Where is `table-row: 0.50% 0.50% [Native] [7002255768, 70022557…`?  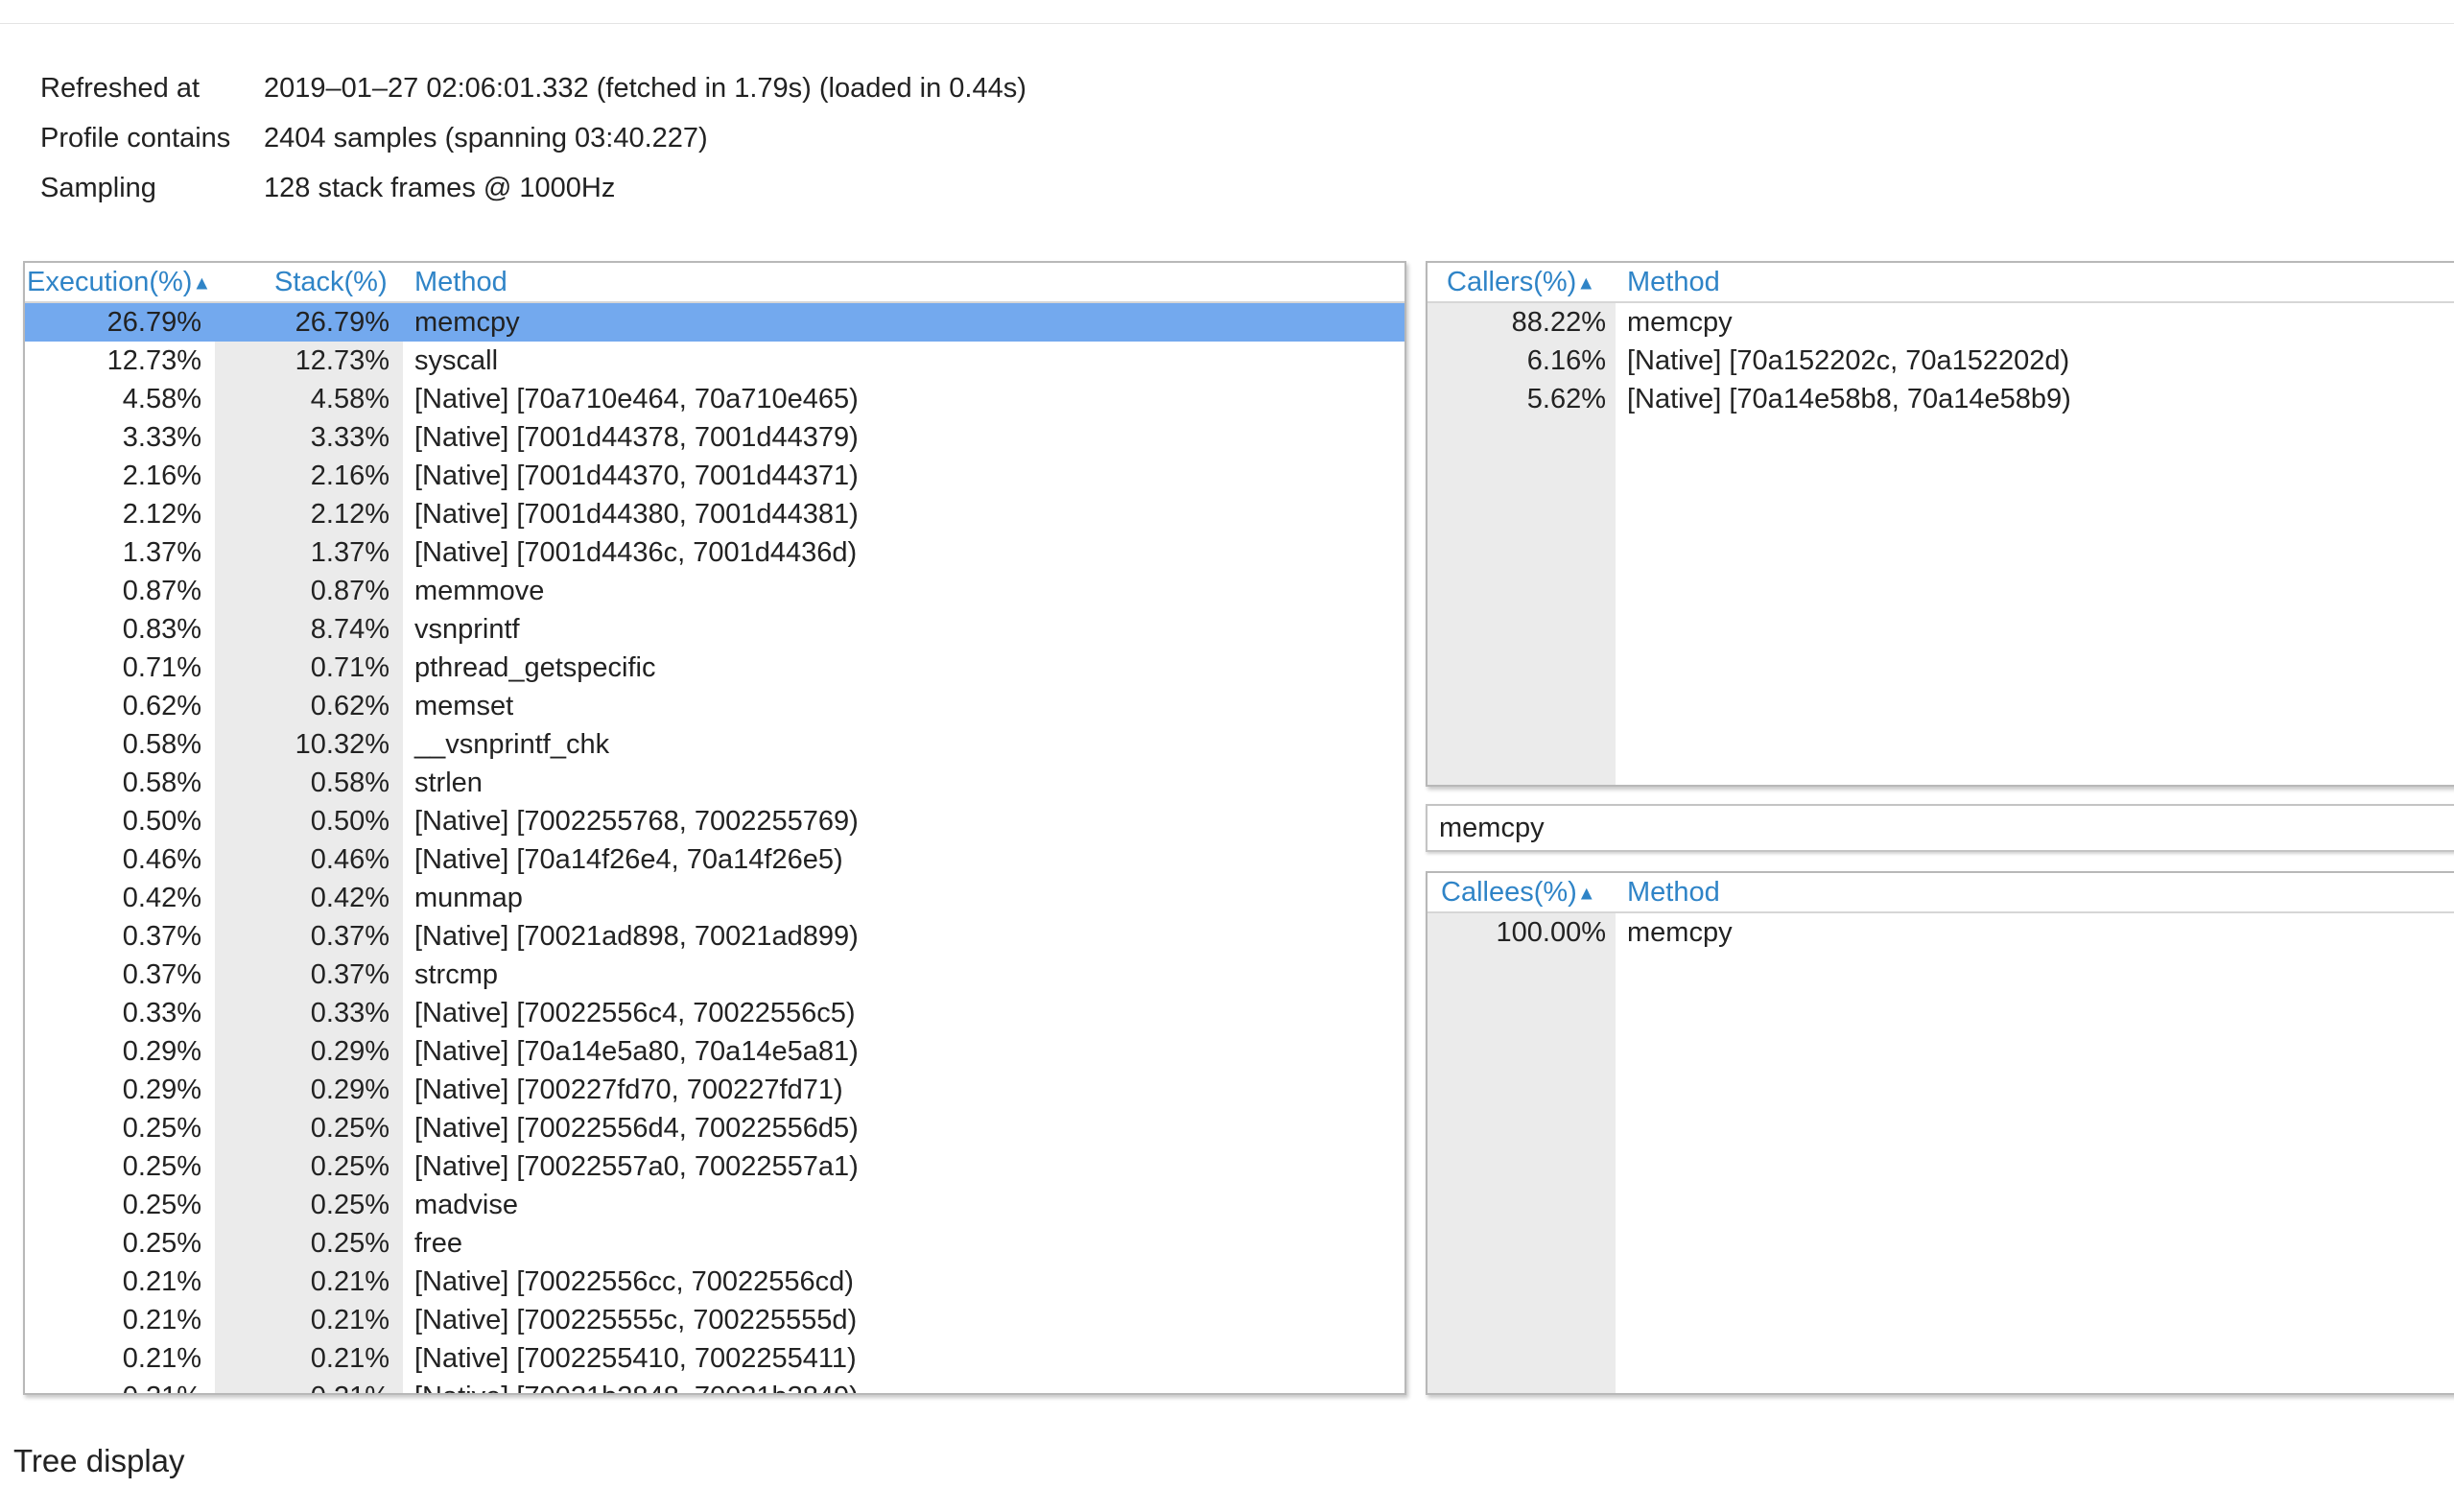 table-row: 0.50% 0.50% [Native] [7002255768, 70022557… is located at coordinates (715, 821).